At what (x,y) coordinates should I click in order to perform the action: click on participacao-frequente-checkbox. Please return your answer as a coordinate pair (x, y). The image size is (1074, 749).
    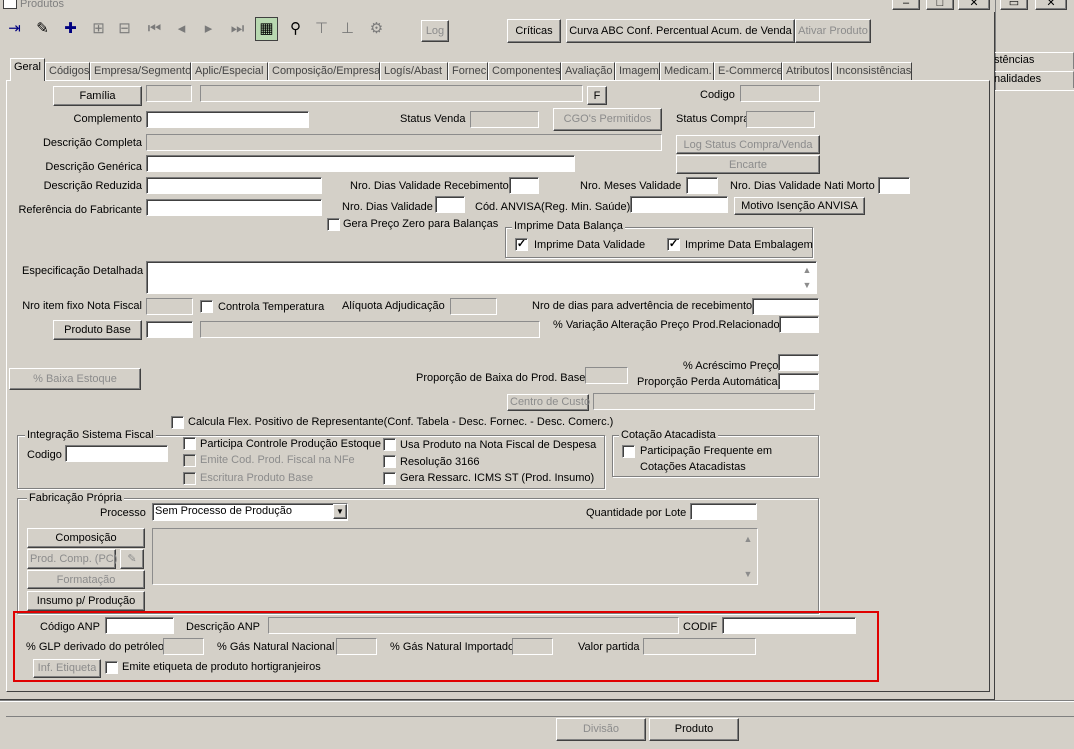
    Looking at the image, I should click on (628, 451).